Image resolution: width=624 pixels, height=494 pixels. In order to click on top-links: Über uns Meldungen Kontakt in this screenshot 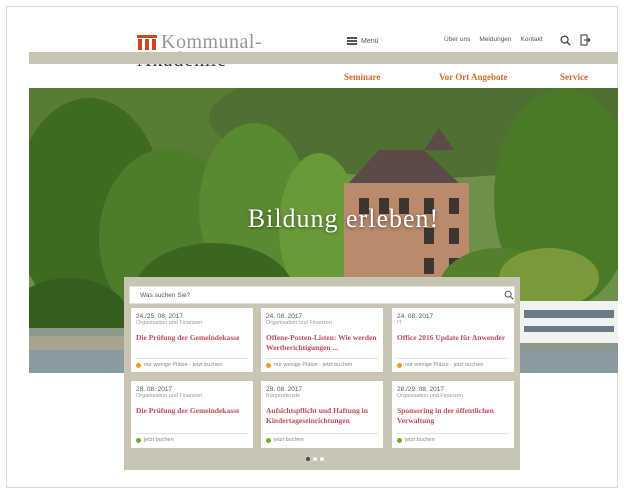, I will do `click(493, 39)`.